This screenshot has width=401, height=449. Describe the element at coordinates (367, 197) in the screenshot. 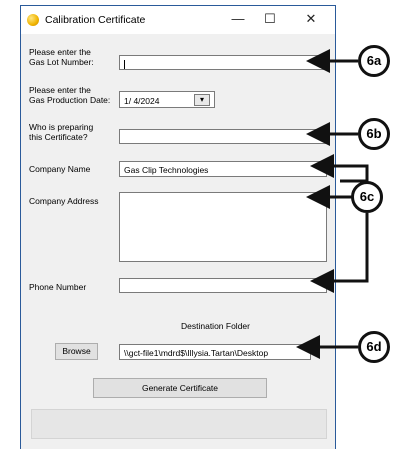

I see `callout-6c: 6c` at that location.